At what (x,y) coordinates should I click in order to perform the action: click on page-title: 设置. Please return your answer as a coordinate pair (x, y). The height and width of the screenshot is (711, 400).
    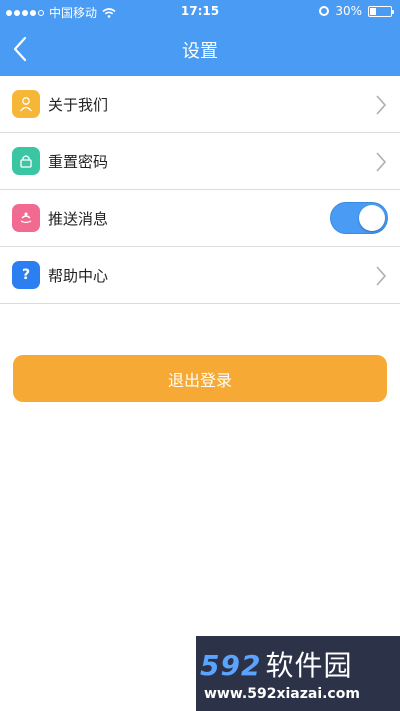
    Looking at the image, I should click on (200, 51).